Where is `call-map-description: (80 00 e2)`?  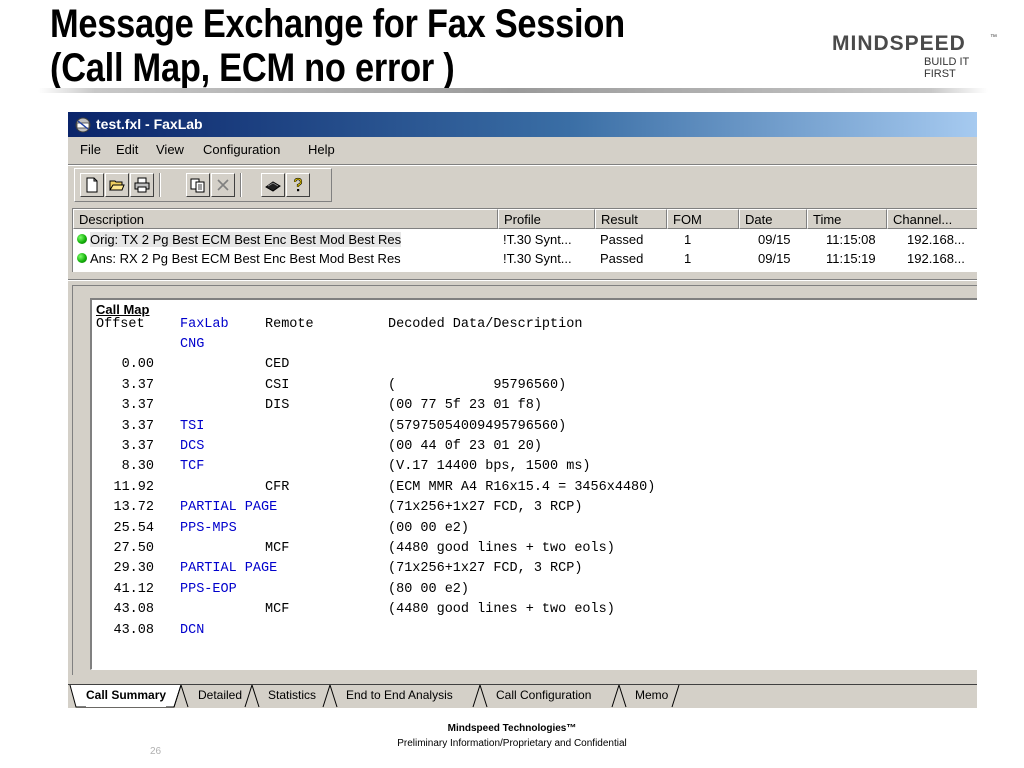 call-map-description: (80 00 e2) is located at coordinates (429, 589).